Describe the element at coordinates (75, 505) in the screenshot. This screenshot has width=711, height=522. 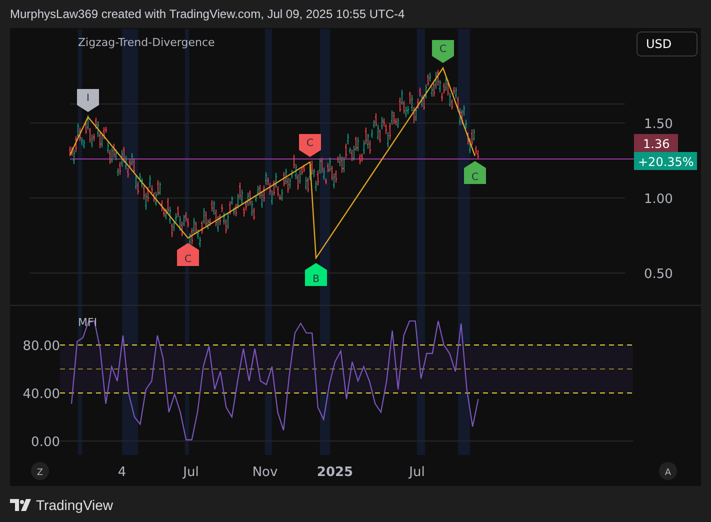
I see `brand-name: TradingView` at that location.